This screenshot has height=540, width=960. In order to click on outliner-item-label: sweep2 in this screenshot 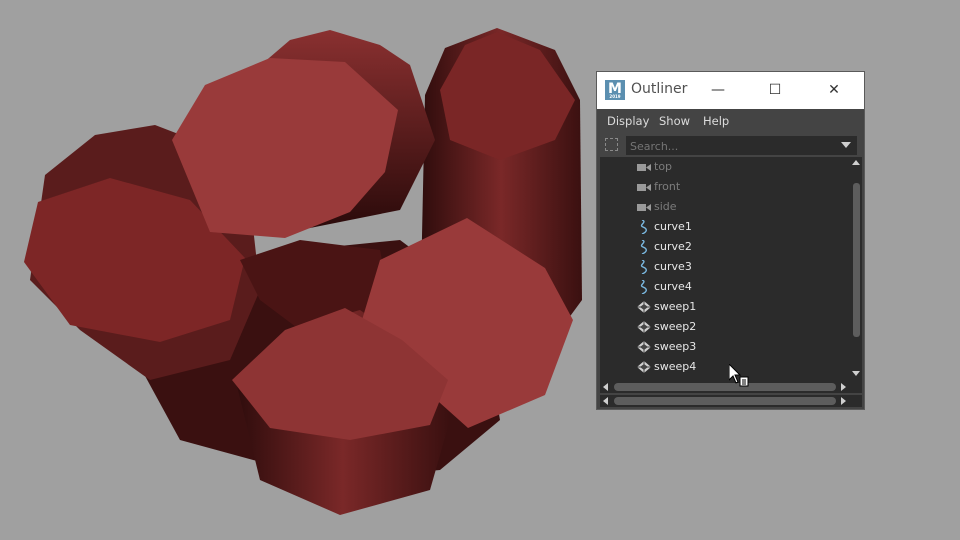, I will do `click(675, 326)`.